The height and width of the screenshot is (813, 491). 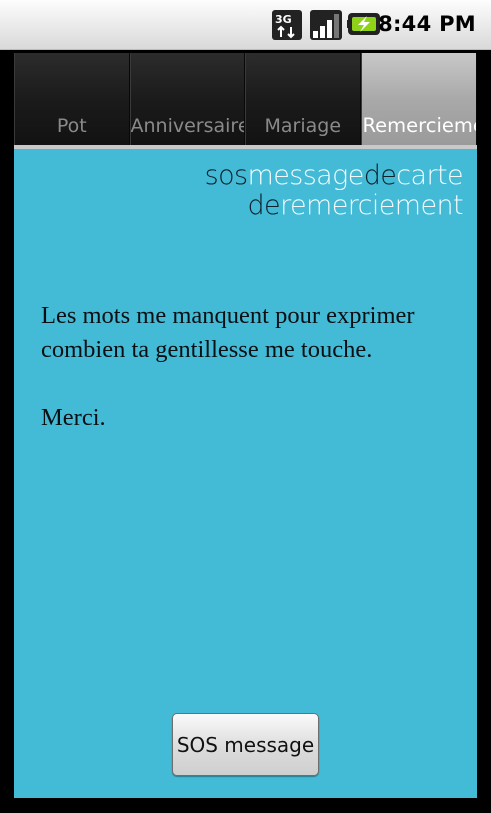 What do you see at coordinates (245, 25) in the screenshot?
I see `status-bar: 3G 8:44 PM` at bounding box center [245, 25].